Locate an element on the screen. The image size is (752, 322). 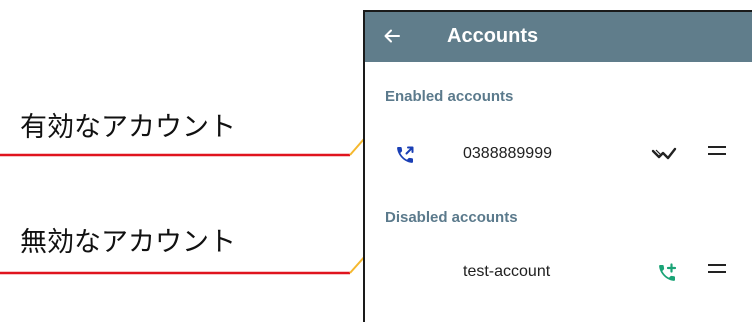
back-button is located at coordinates (392, 36).